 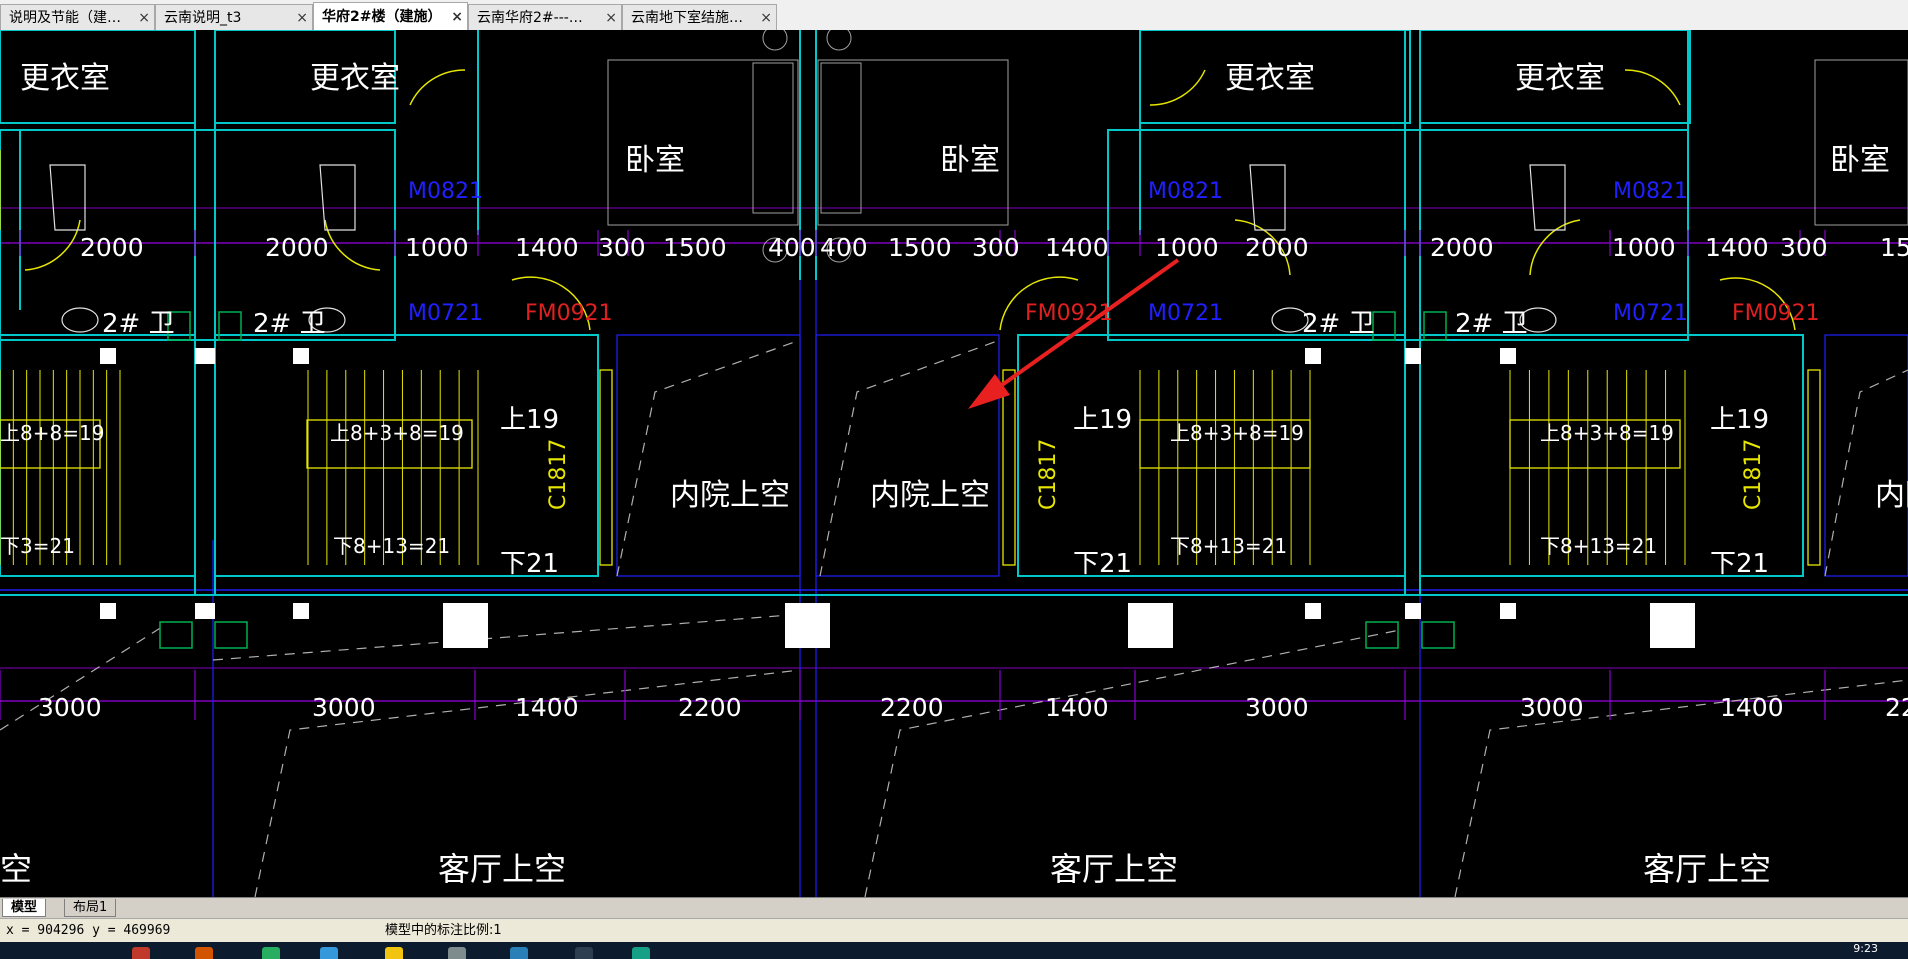 What do you see at coordinates (24, 908) in the screenshot?
I see `tab-model: 模型` at bounding box center [24, 908].